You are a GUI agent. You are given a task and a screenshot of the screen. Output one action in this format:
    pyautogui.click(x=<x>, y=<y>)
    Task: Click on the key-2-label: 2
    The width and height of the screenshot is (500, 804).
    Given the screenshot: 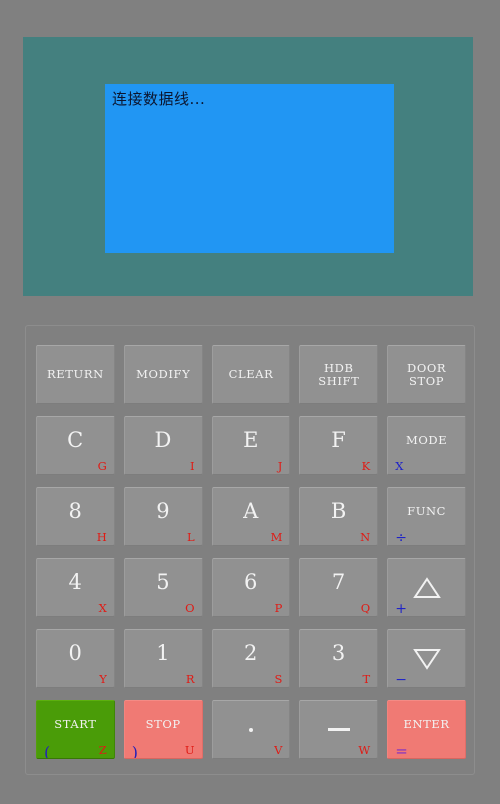 What is the action you would take?
    pyautogui.click(x=251, y=656)
    